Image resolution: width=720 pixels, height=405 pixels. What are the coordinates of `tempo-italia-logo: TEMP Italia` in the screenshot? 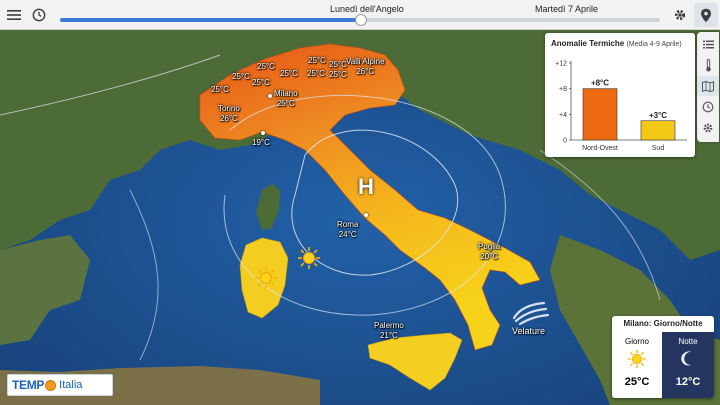 It's located at (60, 385).